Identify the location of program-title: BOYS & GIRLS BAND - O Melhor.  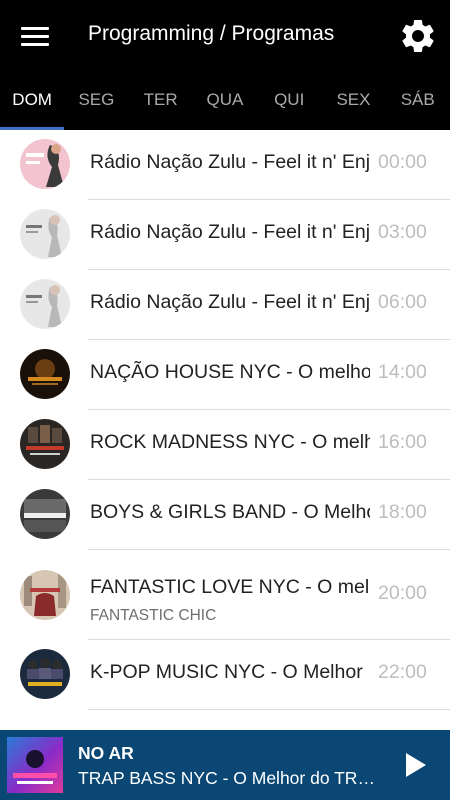
(230, 512).